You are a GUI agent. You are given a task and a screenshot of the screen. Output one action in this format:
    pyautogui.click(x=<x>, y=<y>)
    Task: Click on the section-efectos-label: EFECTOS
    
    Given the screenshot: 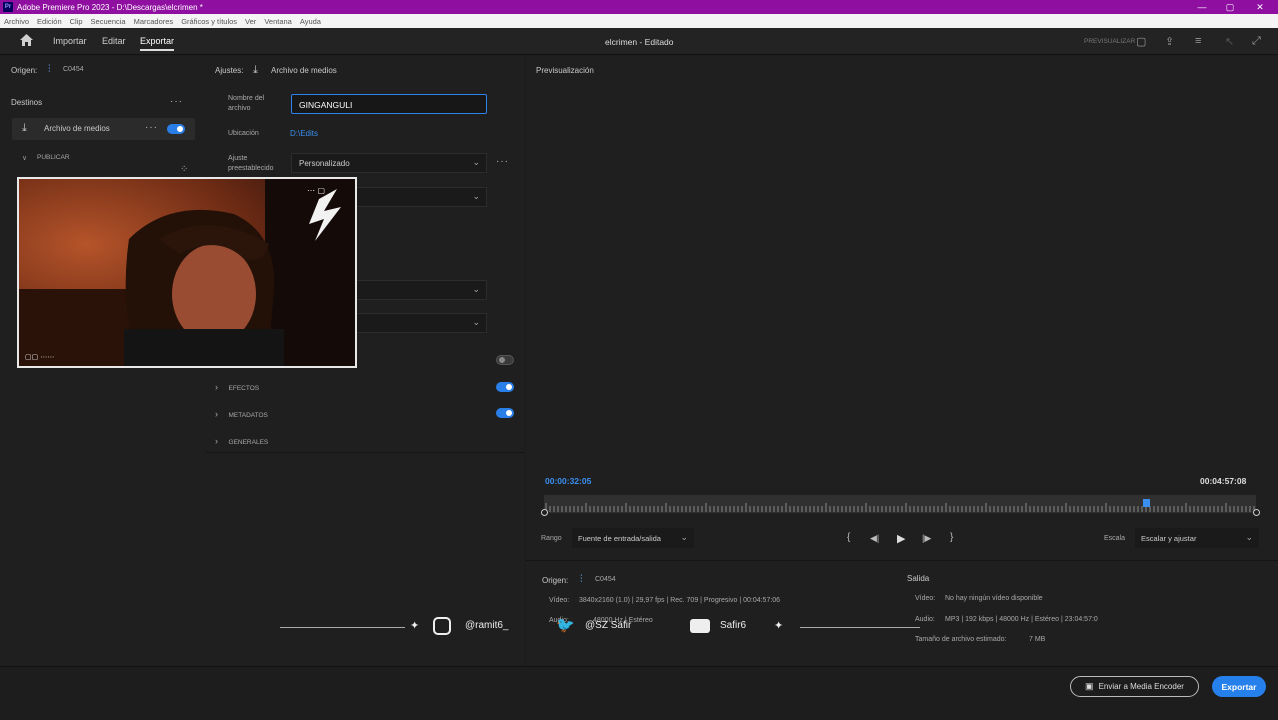 What is the action you would take?
    pyautogui.click(x=244, y=388)
    